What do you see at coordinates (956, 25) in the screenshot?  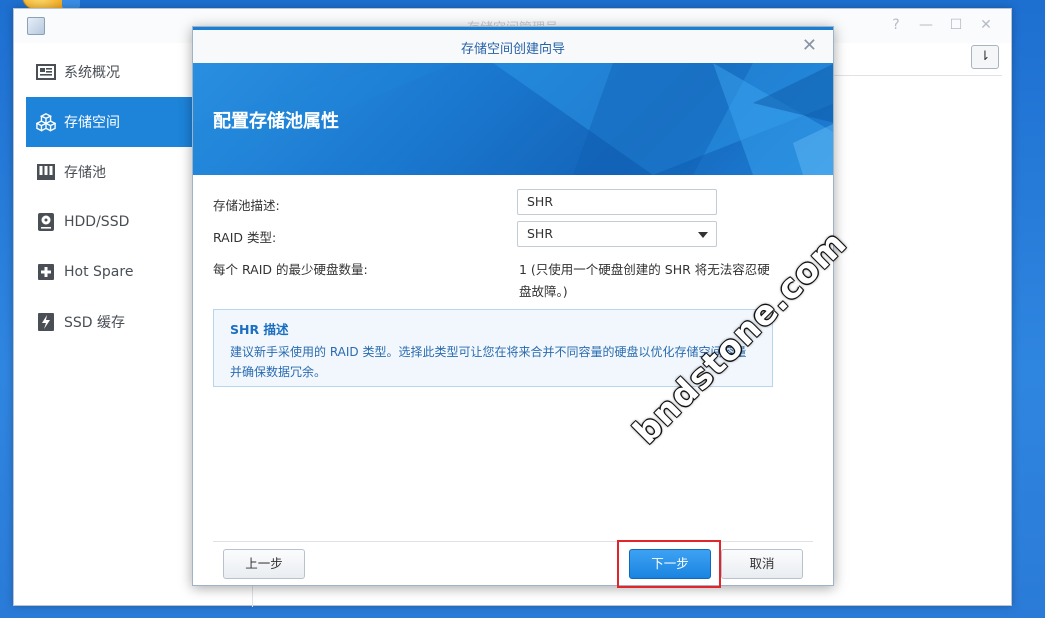 I see `maximize-icon: ☐` at bounding box center [956, 25].